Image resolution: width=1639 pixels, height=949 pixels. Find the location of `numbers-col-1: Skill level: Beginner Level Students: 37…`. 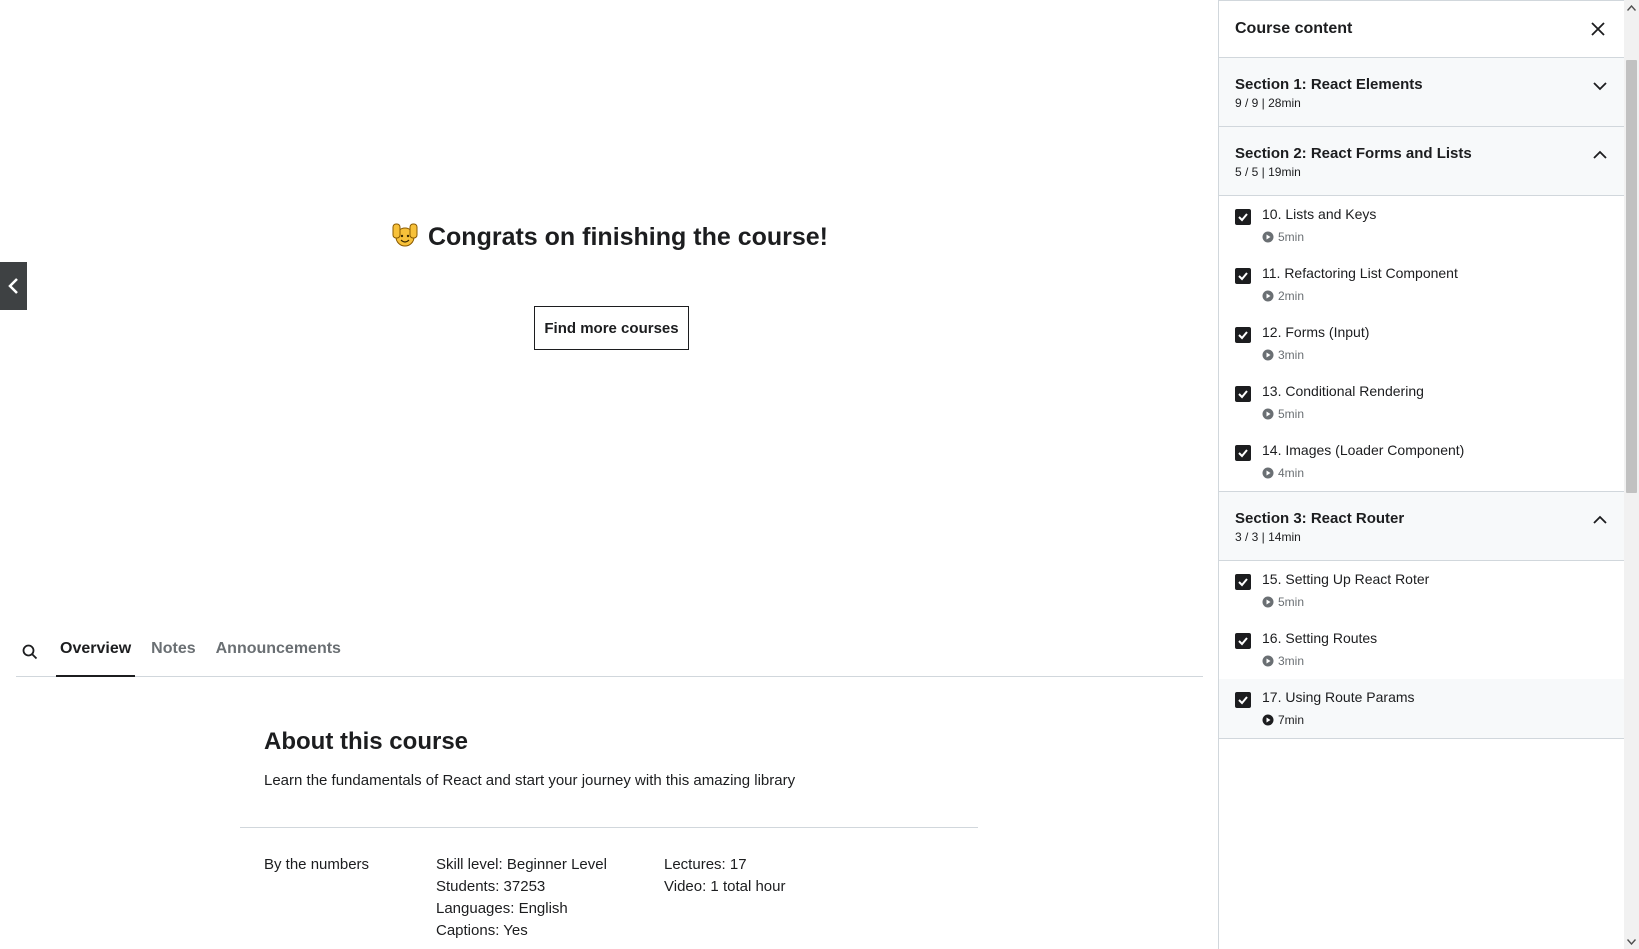

numbers-col-1: Skill level: Beginner Level Students: 37… is located at coordinates (521, 898).